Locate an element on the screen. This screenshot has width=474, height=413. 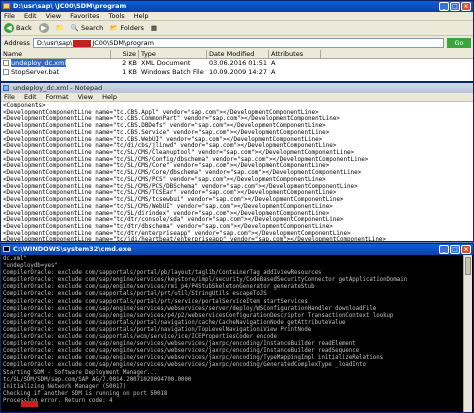
explorer-title: D:\usr\sap\ \JC00\SDM\program is located at coordinates (70, 6).